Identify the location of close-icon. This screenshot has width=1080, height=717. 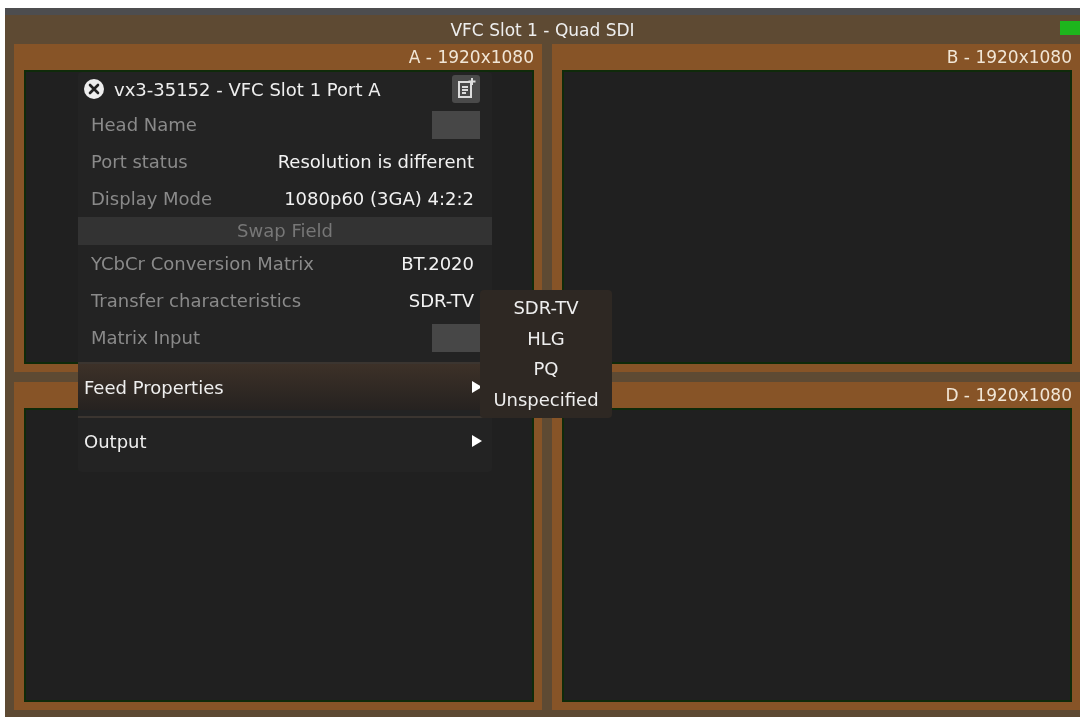
(94, 89).